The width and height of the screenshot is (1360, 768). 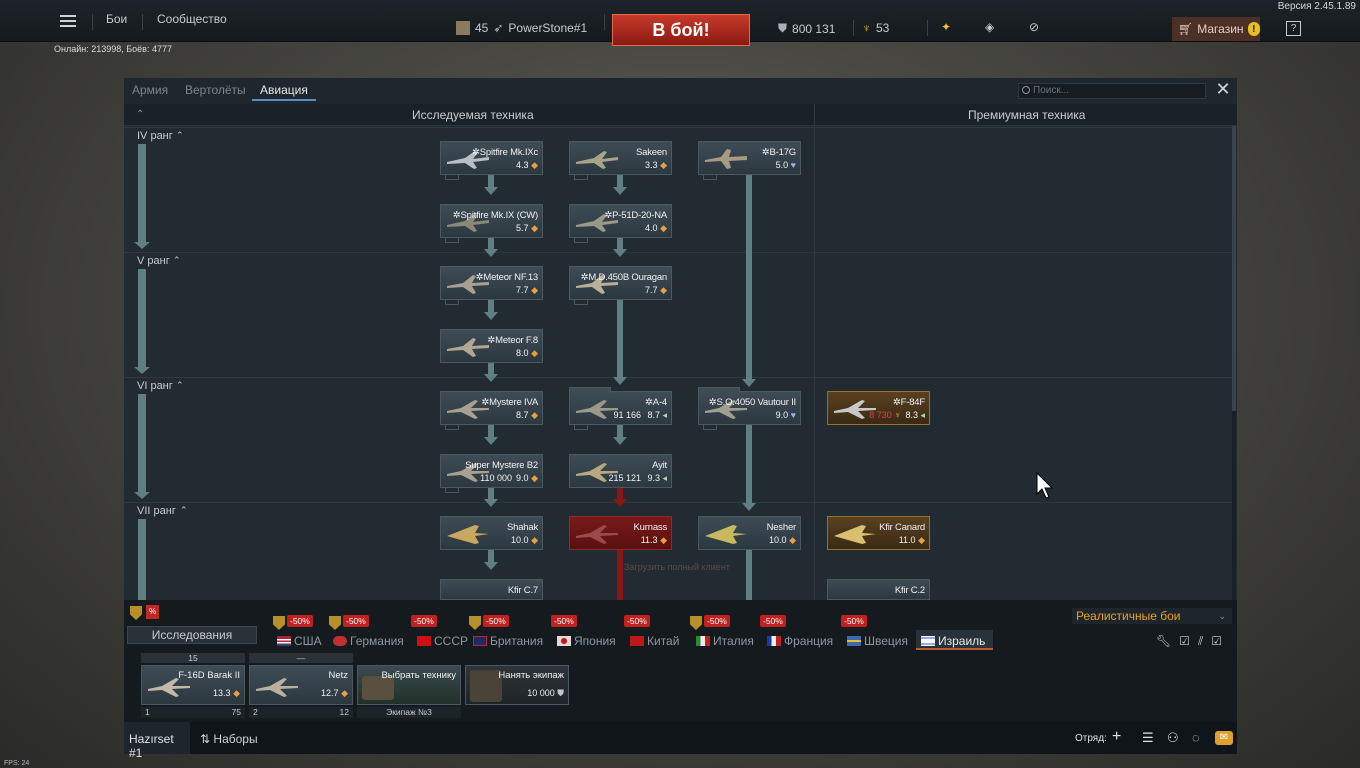 I want to click on crew-slot-2: — Netz 12.7 ◆ 2 12, so click(x=301, y=686).